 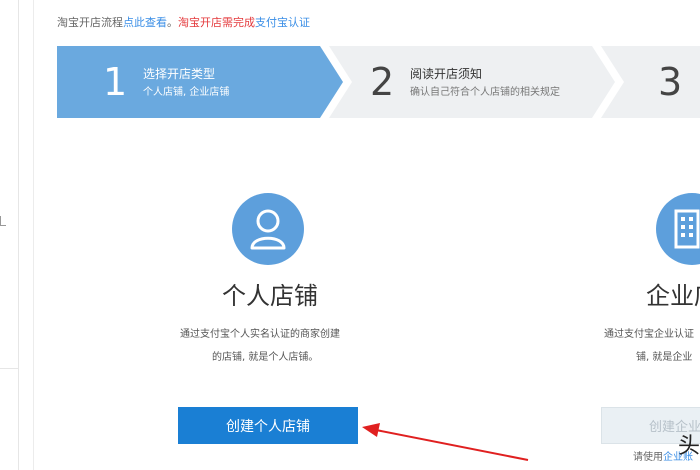 What do you see at coordinates (268, 425) in the screenshot?
I see `create-personal-shop-button: 创建个人店铺` at bounding box center [268, 425].